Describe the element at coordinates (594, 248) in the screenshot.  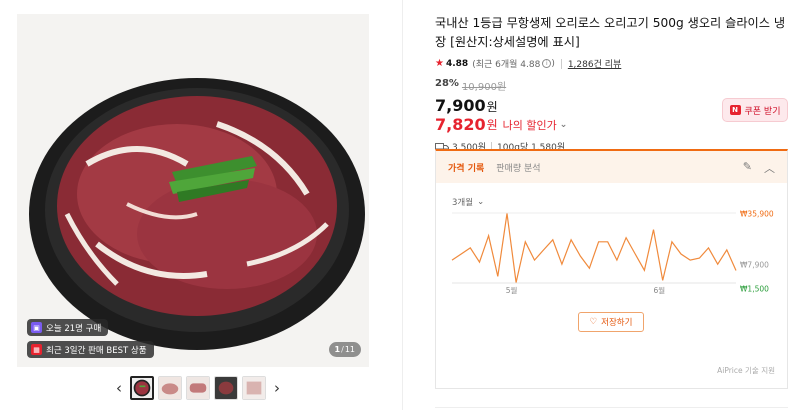
I see `price-series-line` at that location.